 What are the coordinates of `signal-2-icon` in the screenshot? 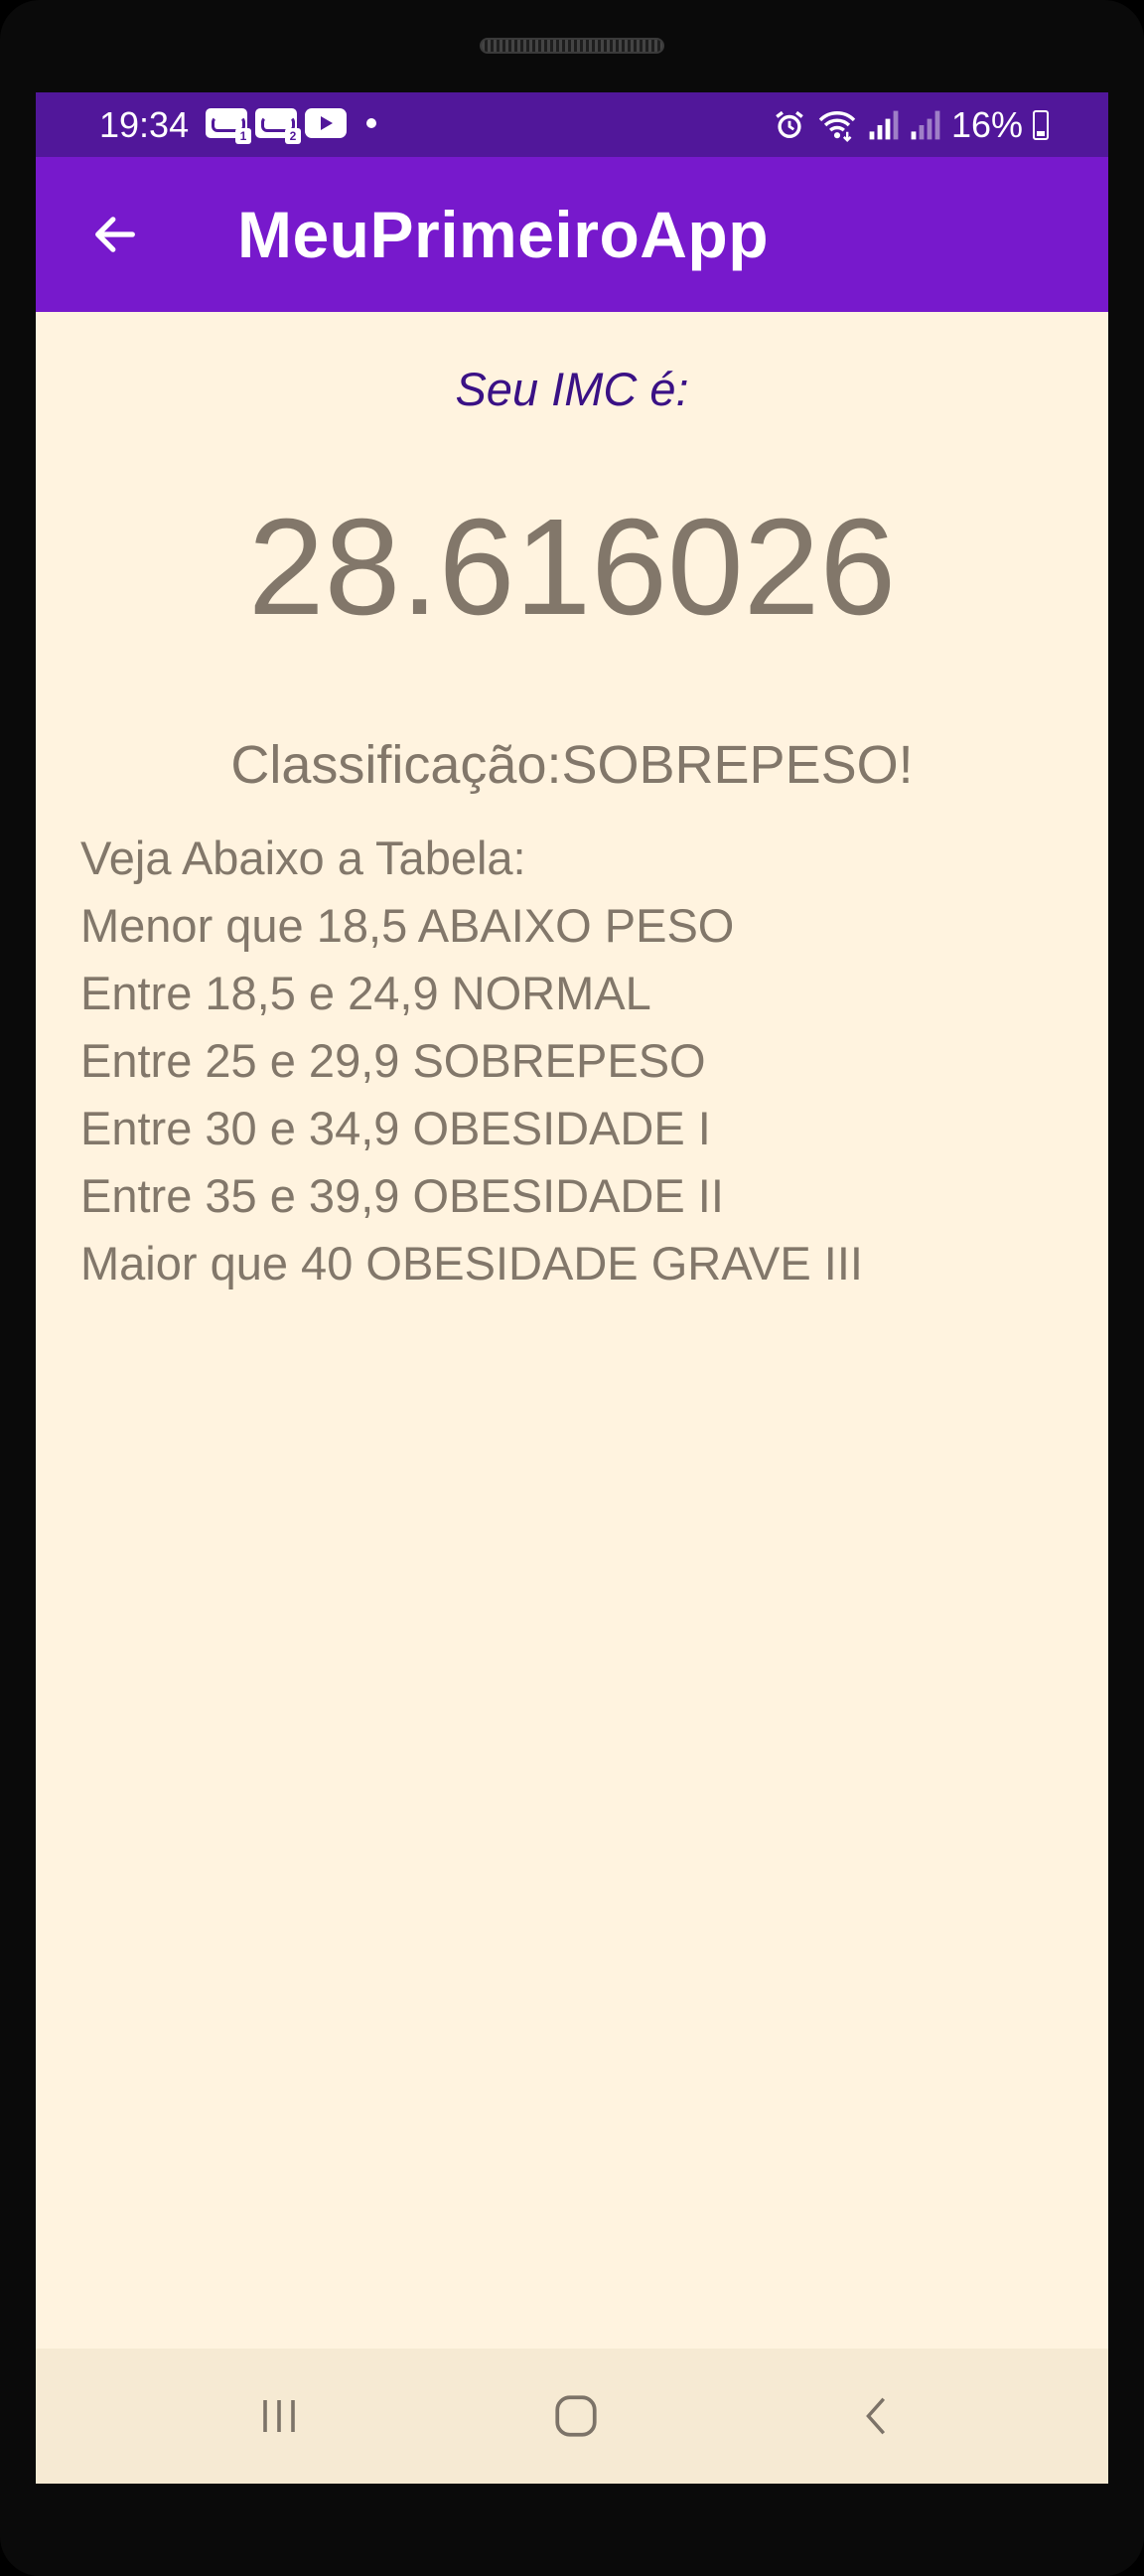 It's located at (926, 125).